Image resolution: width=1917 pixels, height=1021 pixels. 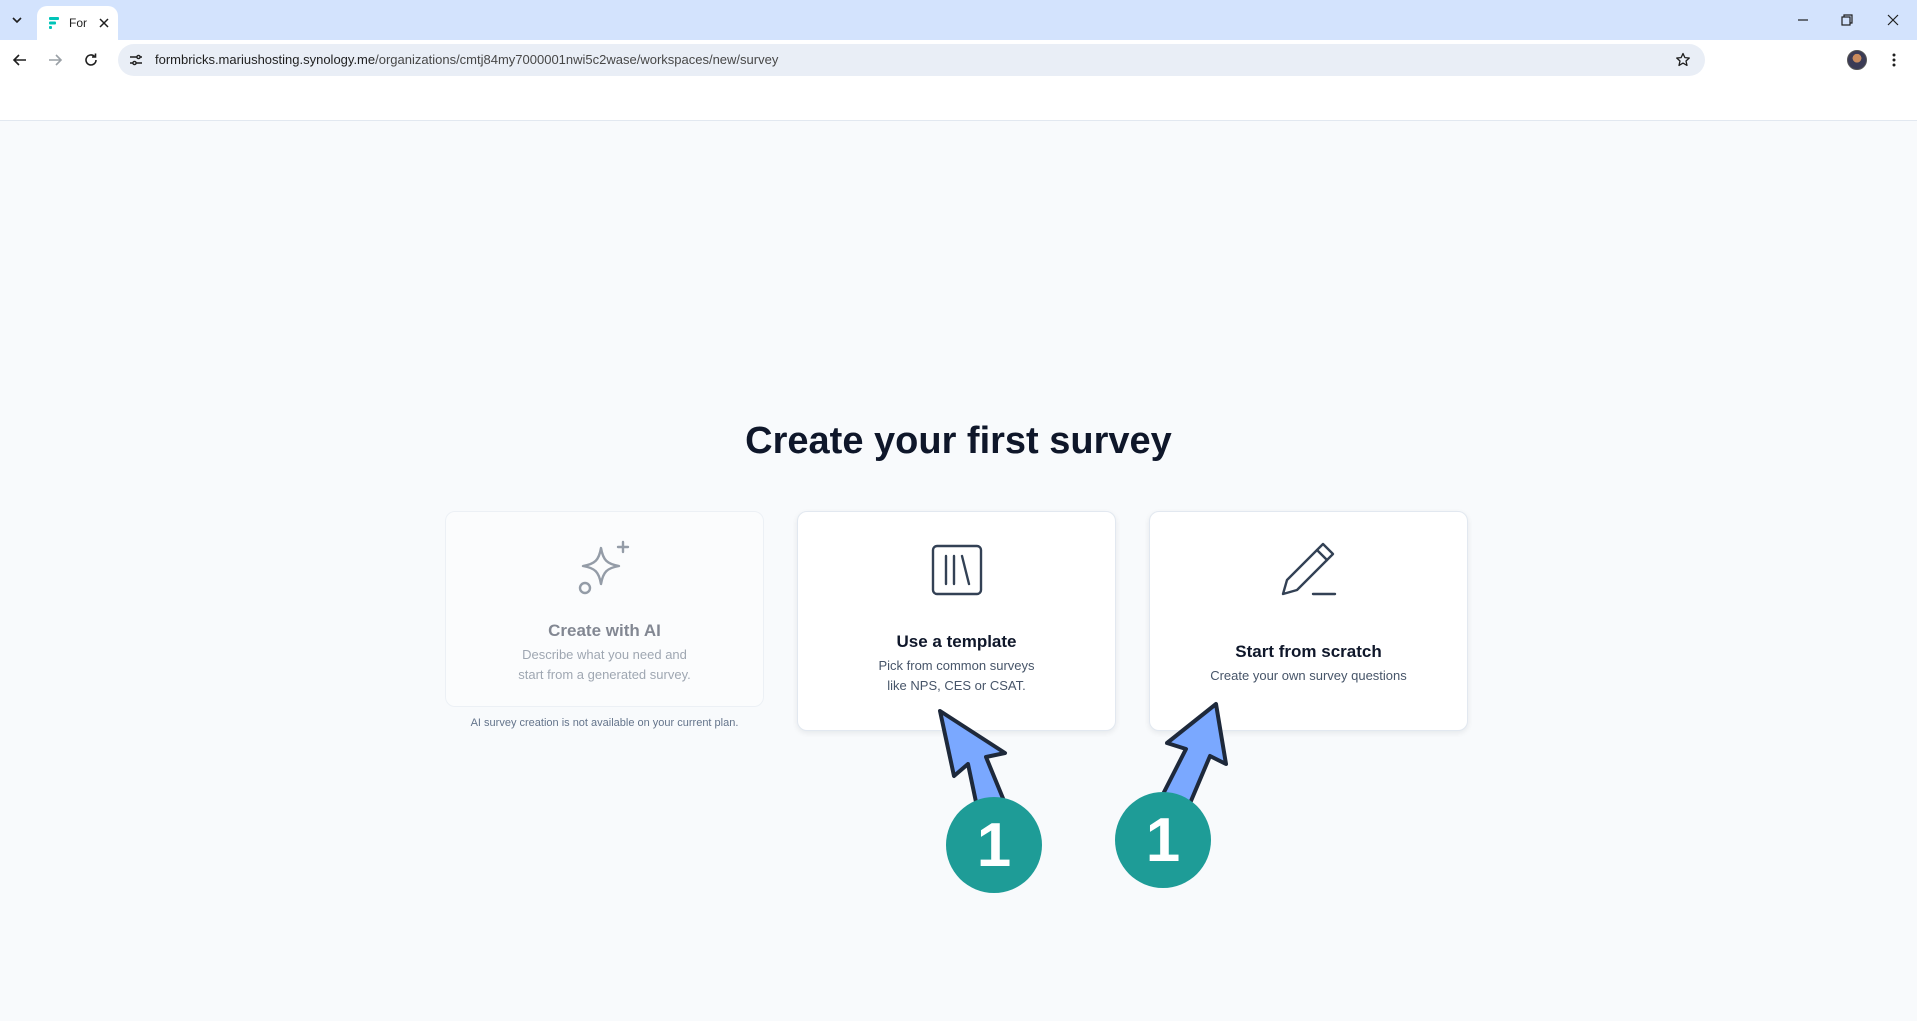 What do you see at coordinates (956, 685) in the screenshot?
I see `card-desc-line: like NPS, CES or CSAT.` at bounding box center [956, 685].